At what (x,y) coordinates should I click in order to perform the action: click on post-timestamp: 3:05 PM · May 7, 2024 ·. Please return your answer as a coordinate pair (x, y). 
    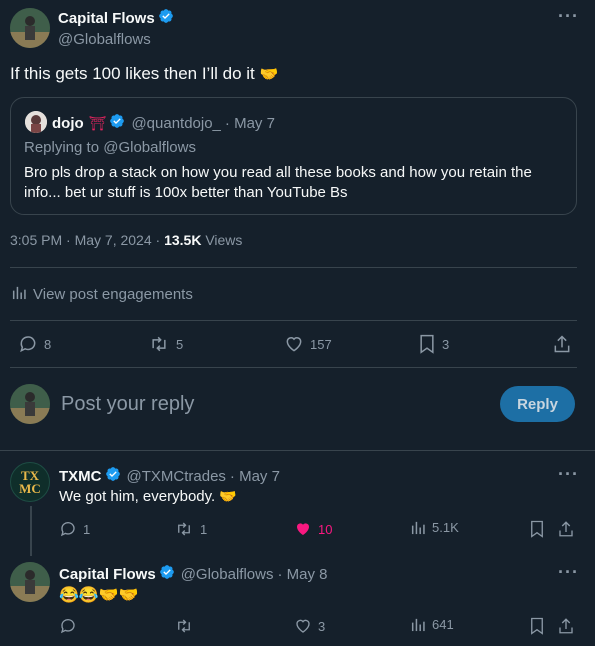
    Looking at the image, I should click on (85, 240).